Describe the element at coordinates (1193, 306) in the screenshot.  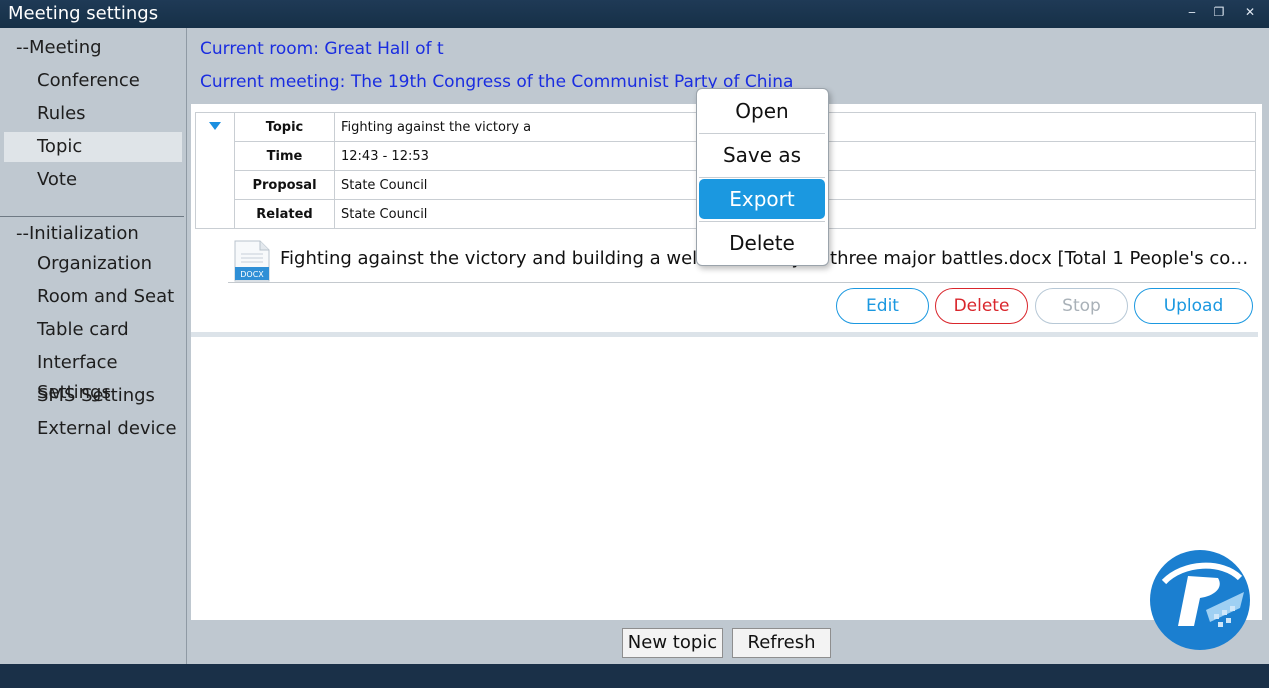
I see `upload-button: Upload` at that location.